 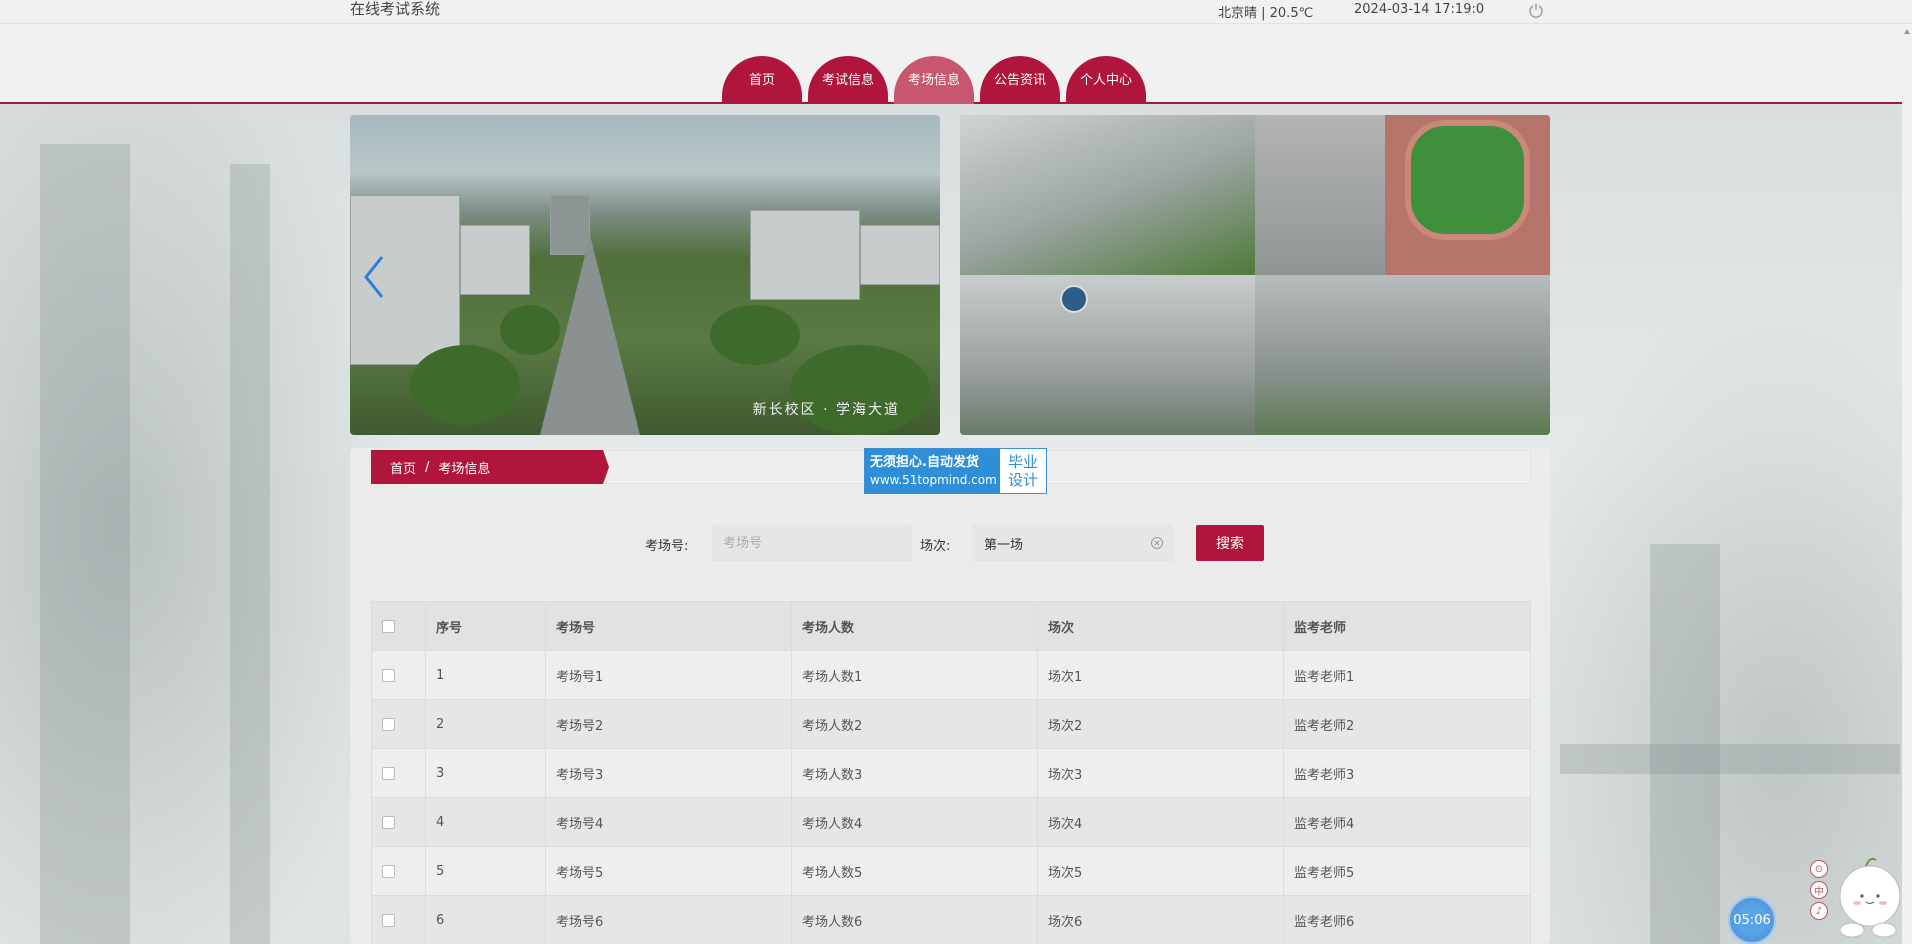 What do you see at coordinates (914, 822) in the screenshot?
I see `cell-count: 考场人数4` at bounding box center [914, 822].